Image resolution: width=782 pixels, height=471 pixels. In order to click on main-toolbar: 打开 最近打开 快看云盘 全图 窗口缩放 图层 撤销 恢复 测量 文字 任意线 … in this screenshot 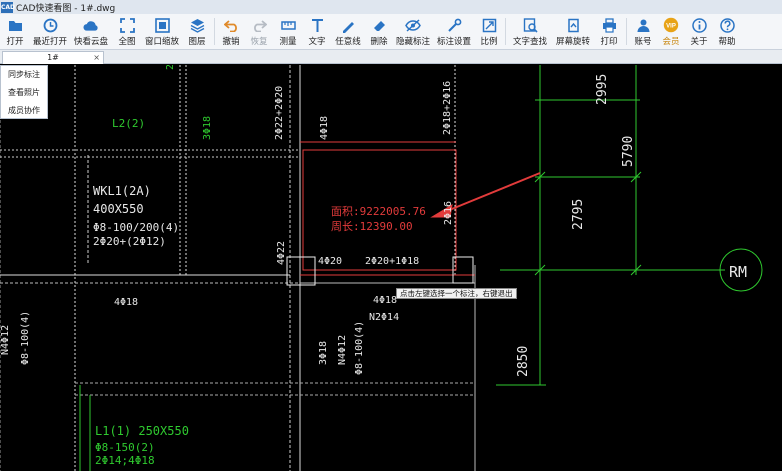, I will do `click(391, 32)`.